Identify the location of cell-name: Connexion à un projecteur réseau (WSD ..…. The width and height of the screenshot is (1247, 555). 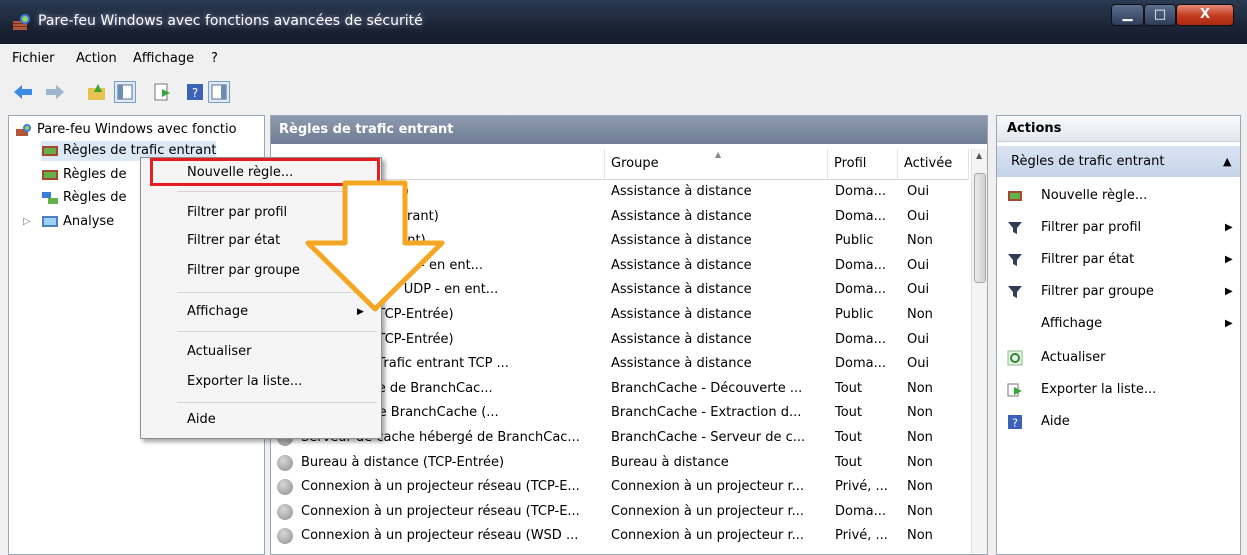
(440, 536).